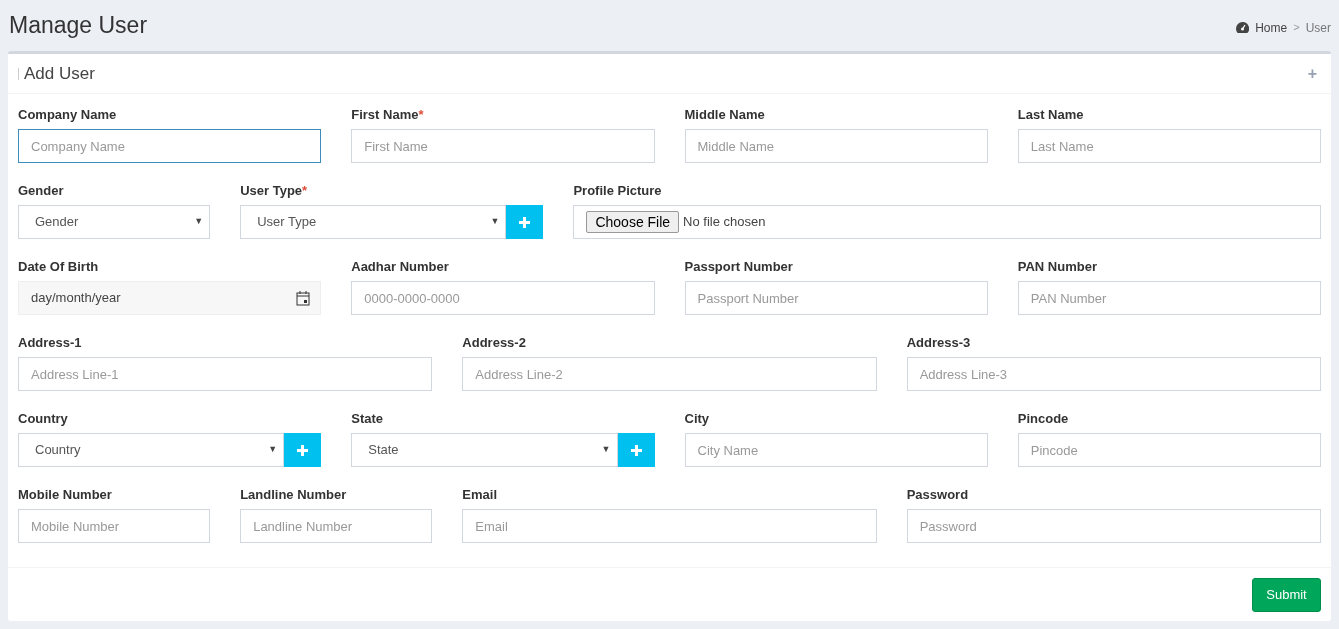 Image resolution: width=1339 pixels, height=629 pixels. I want to click on page-title: Manage User, so click(78, 25).